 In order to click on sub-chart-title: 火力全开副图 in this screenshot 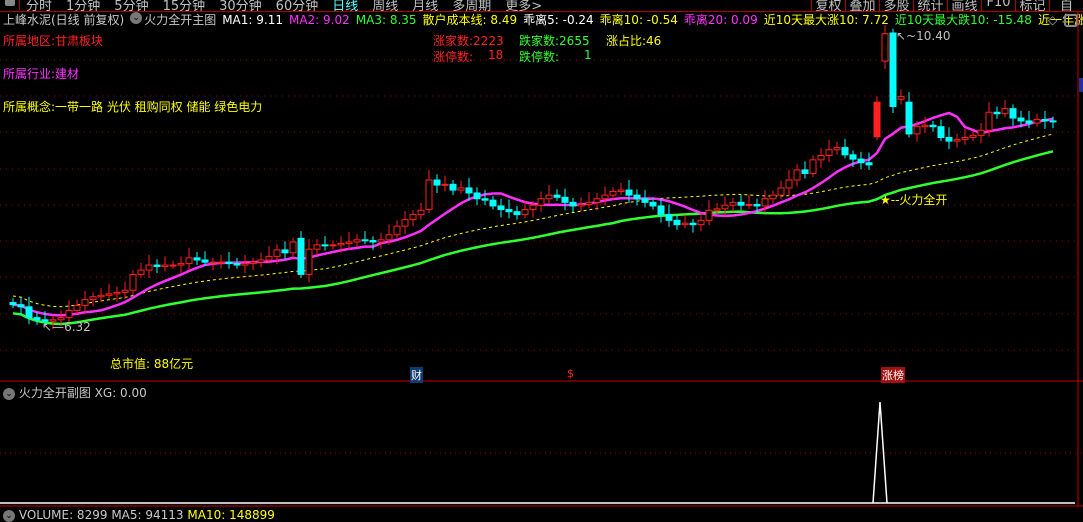, I will do `click(55, 393)`.